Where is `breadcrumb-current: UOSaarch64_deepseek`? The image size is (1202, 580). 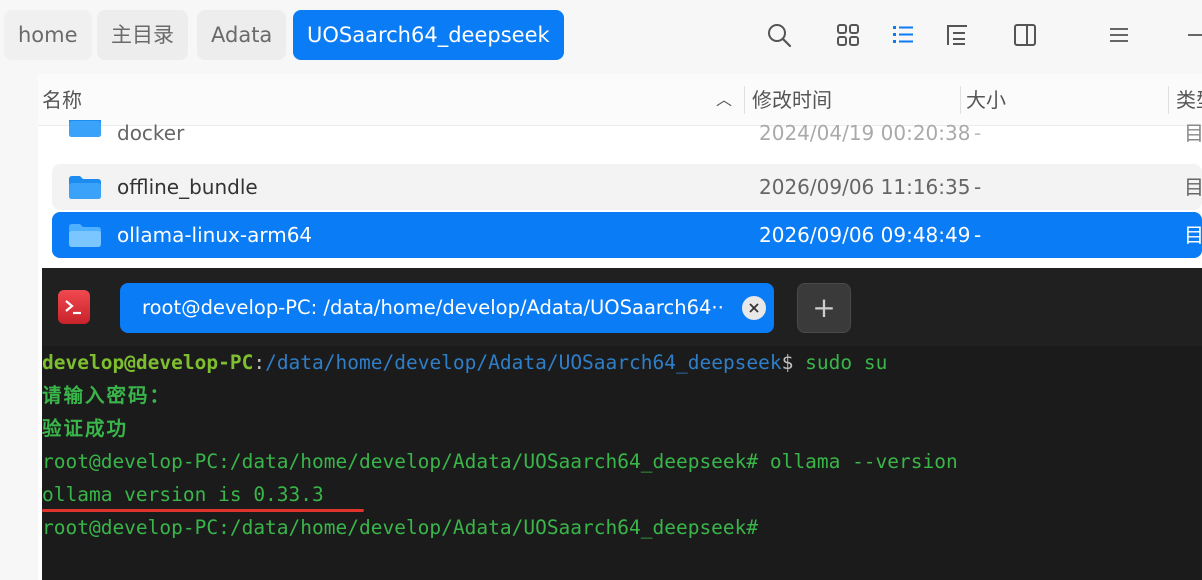 breadcrumb-current: UOSaarch64_deepseek is located at coordinates (428, 35).